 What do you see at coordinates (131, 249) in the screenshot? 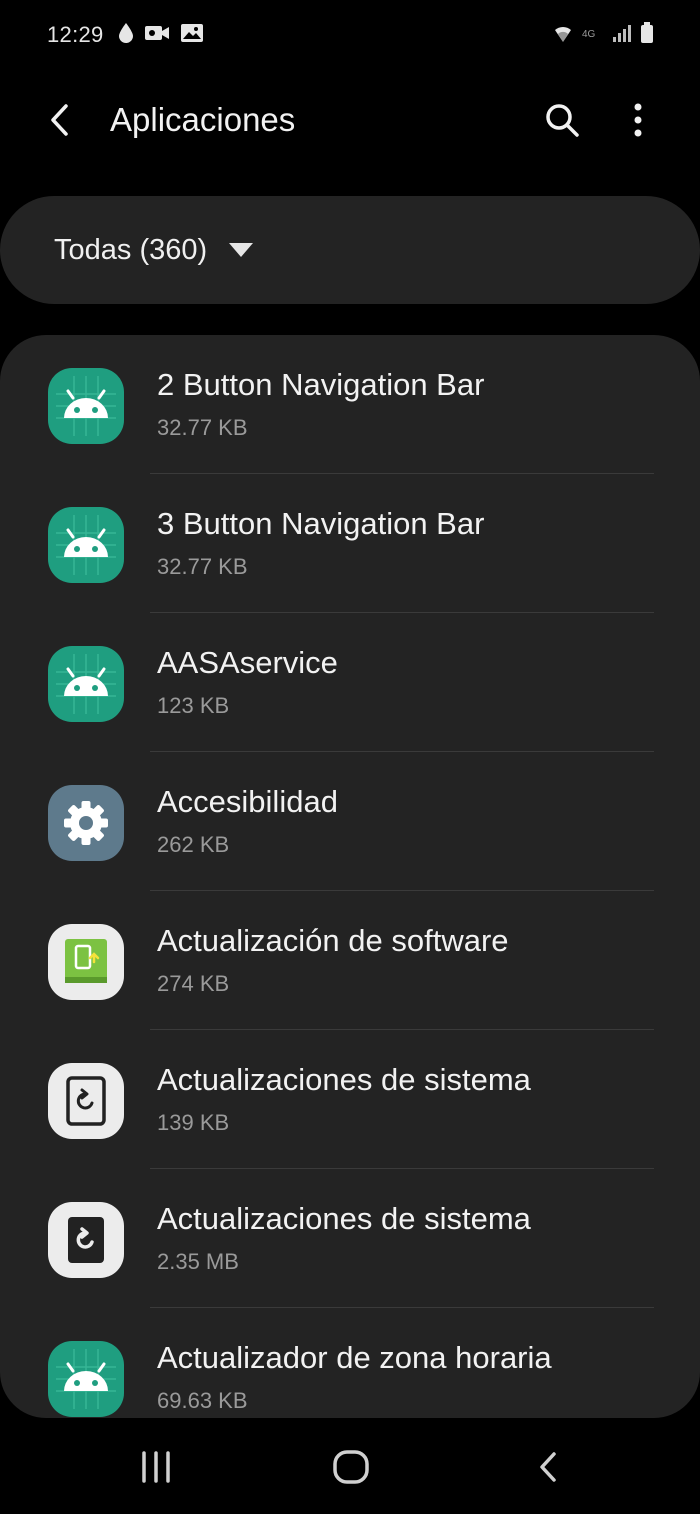
I see `filter-label: Todas (360)` at bounding box center [131, 249].